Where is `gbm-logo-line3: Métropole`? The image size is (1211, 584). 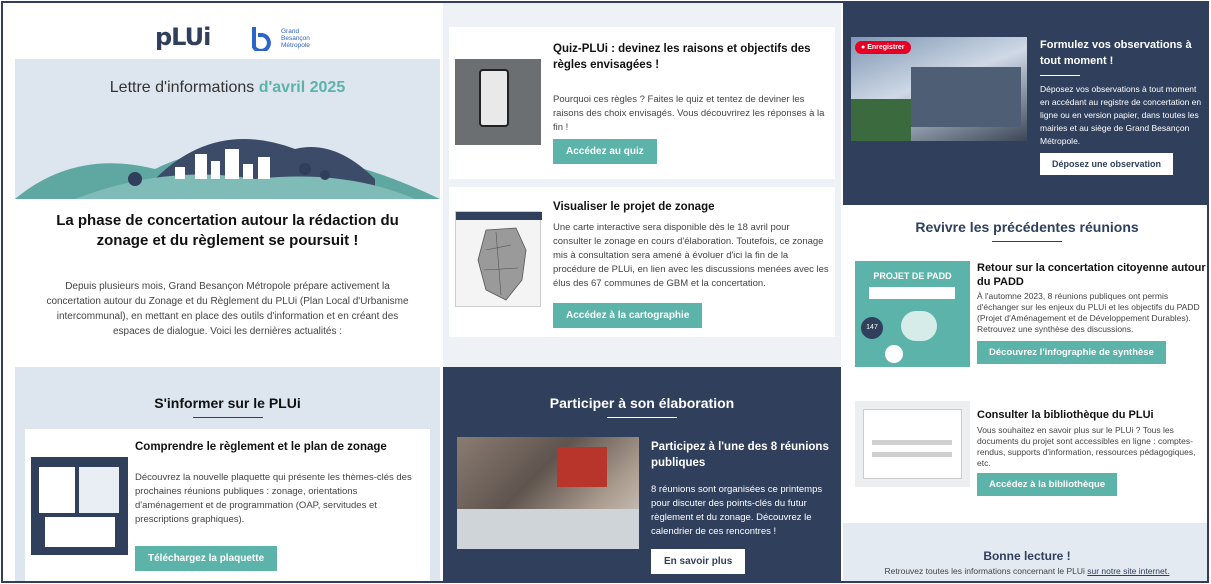 gbm-logo-line3: Métropole is located at coordinates (295, 45).